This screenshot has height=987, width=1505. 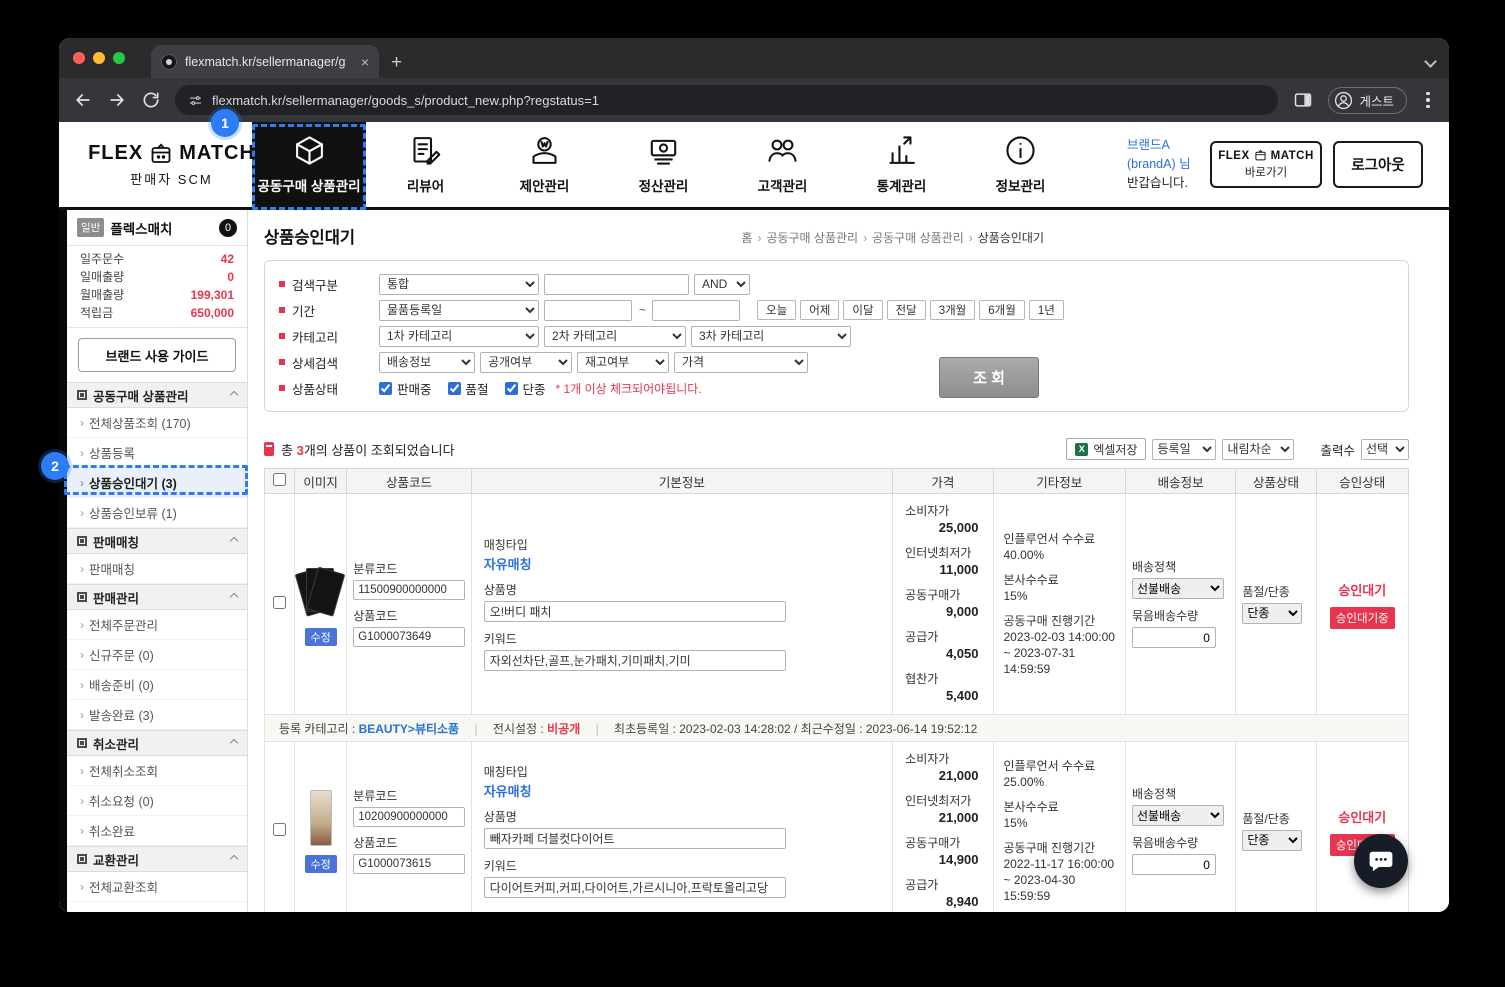 I want to click on meta-category-link: BEAUTY>뷰티소품, so click(x=409, y=729).